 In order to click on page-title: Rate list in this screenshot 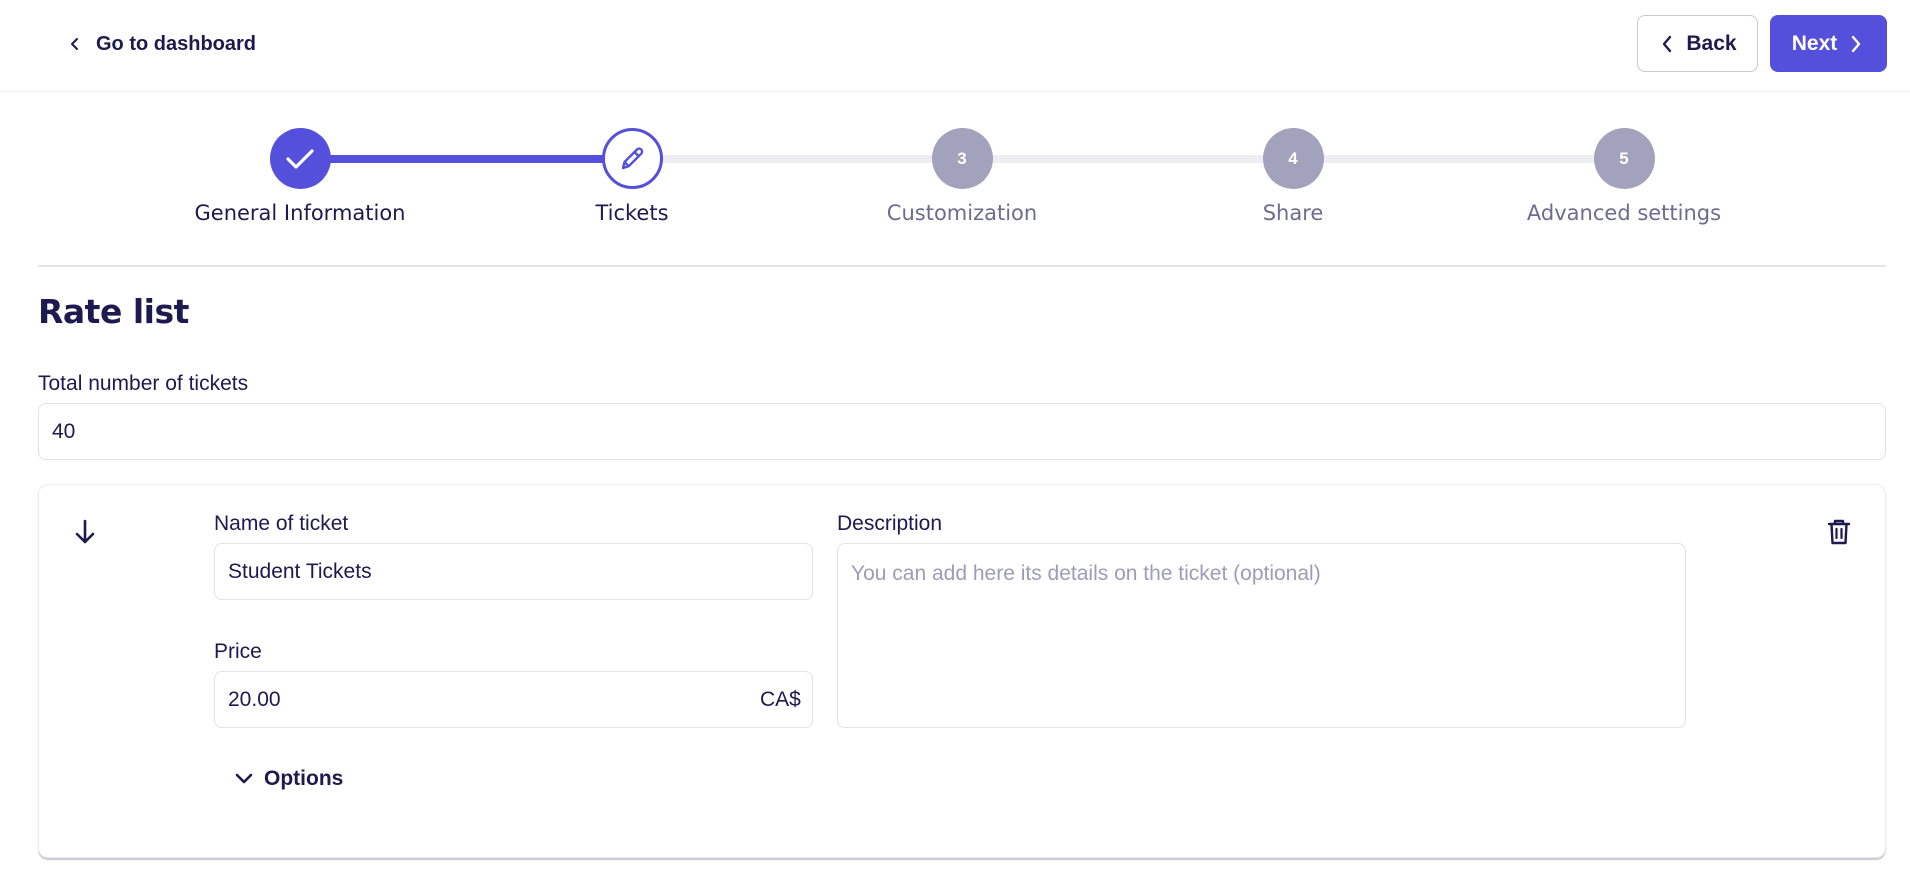, I will do `click(113, 311)`.